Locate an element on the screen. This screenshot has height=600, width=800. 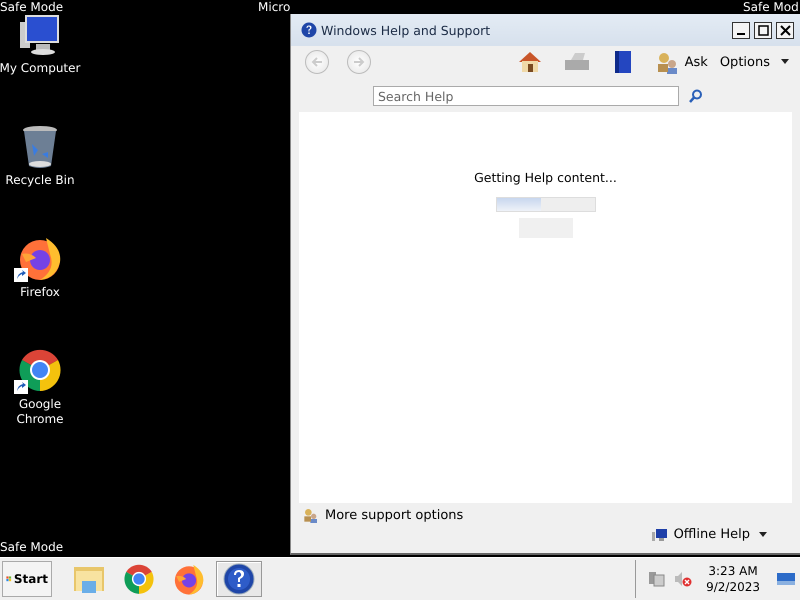
close-icon is located at coordinates (785, 30).